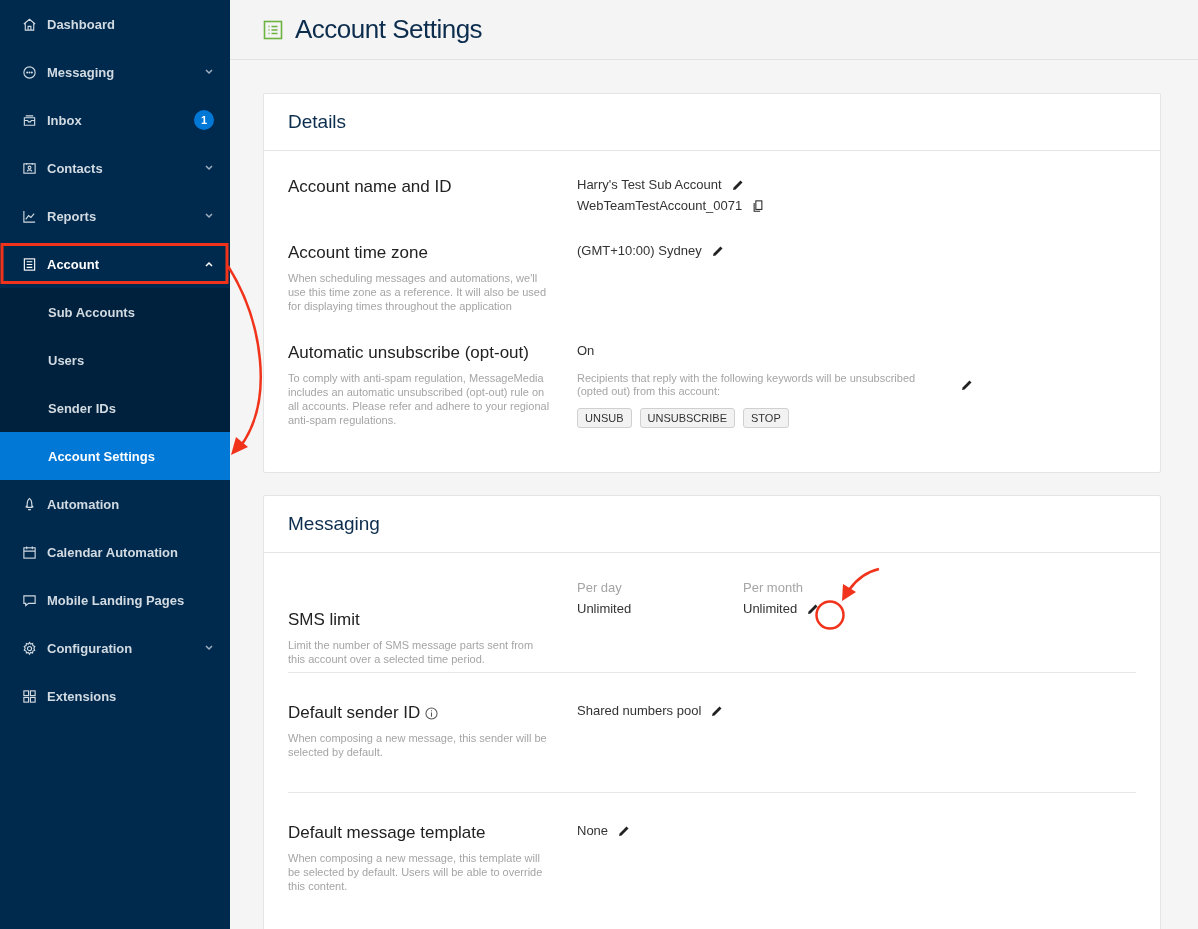  What do you see at coordinates (387, 833) in the screenshot?
I see `setting-title: Default message template` at bounding box center [387, 833].